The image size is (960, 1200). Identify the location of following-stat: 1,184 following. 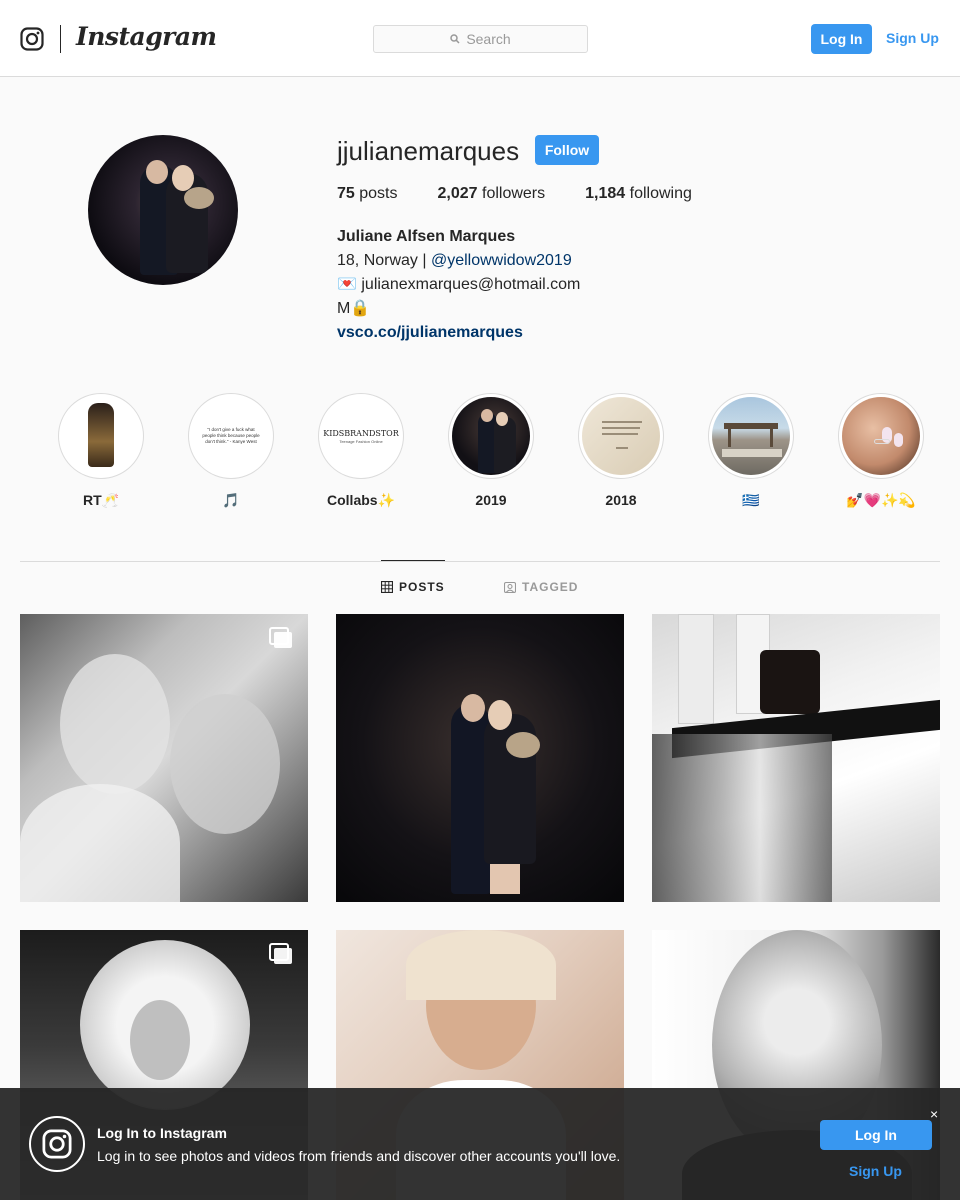
(638, 194).